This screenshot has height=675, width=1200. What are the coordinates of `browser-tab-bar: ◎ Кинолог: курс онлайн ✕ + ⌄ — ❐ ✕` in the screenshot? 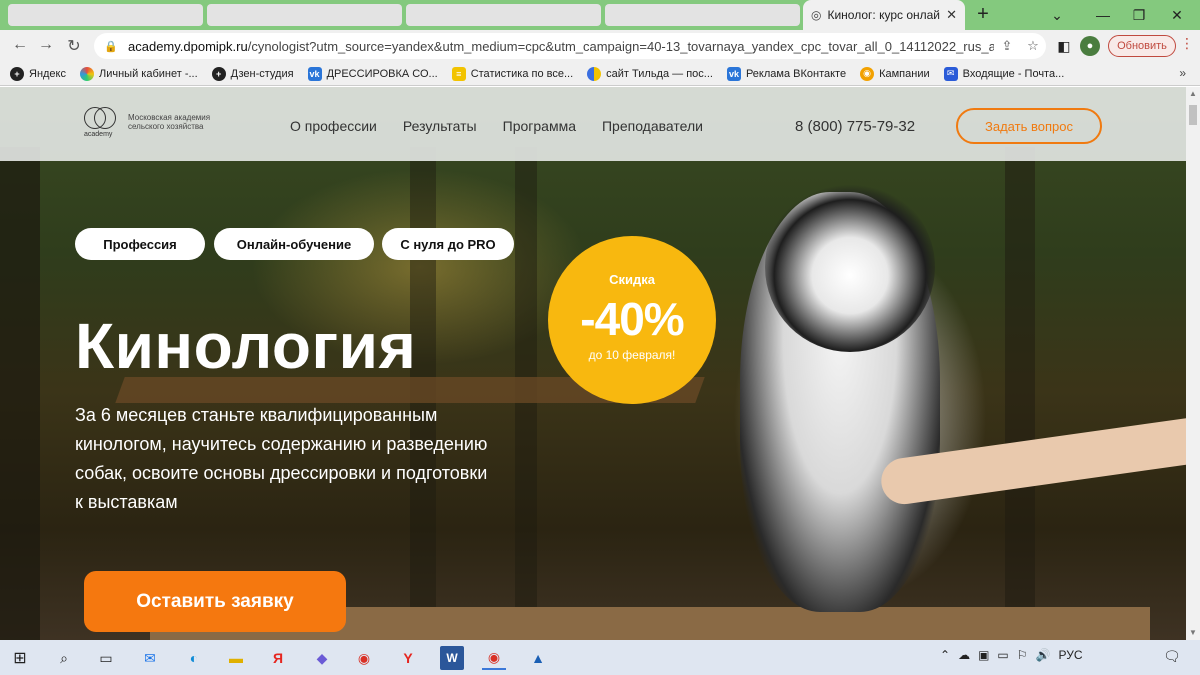 It's located at (600, 15).